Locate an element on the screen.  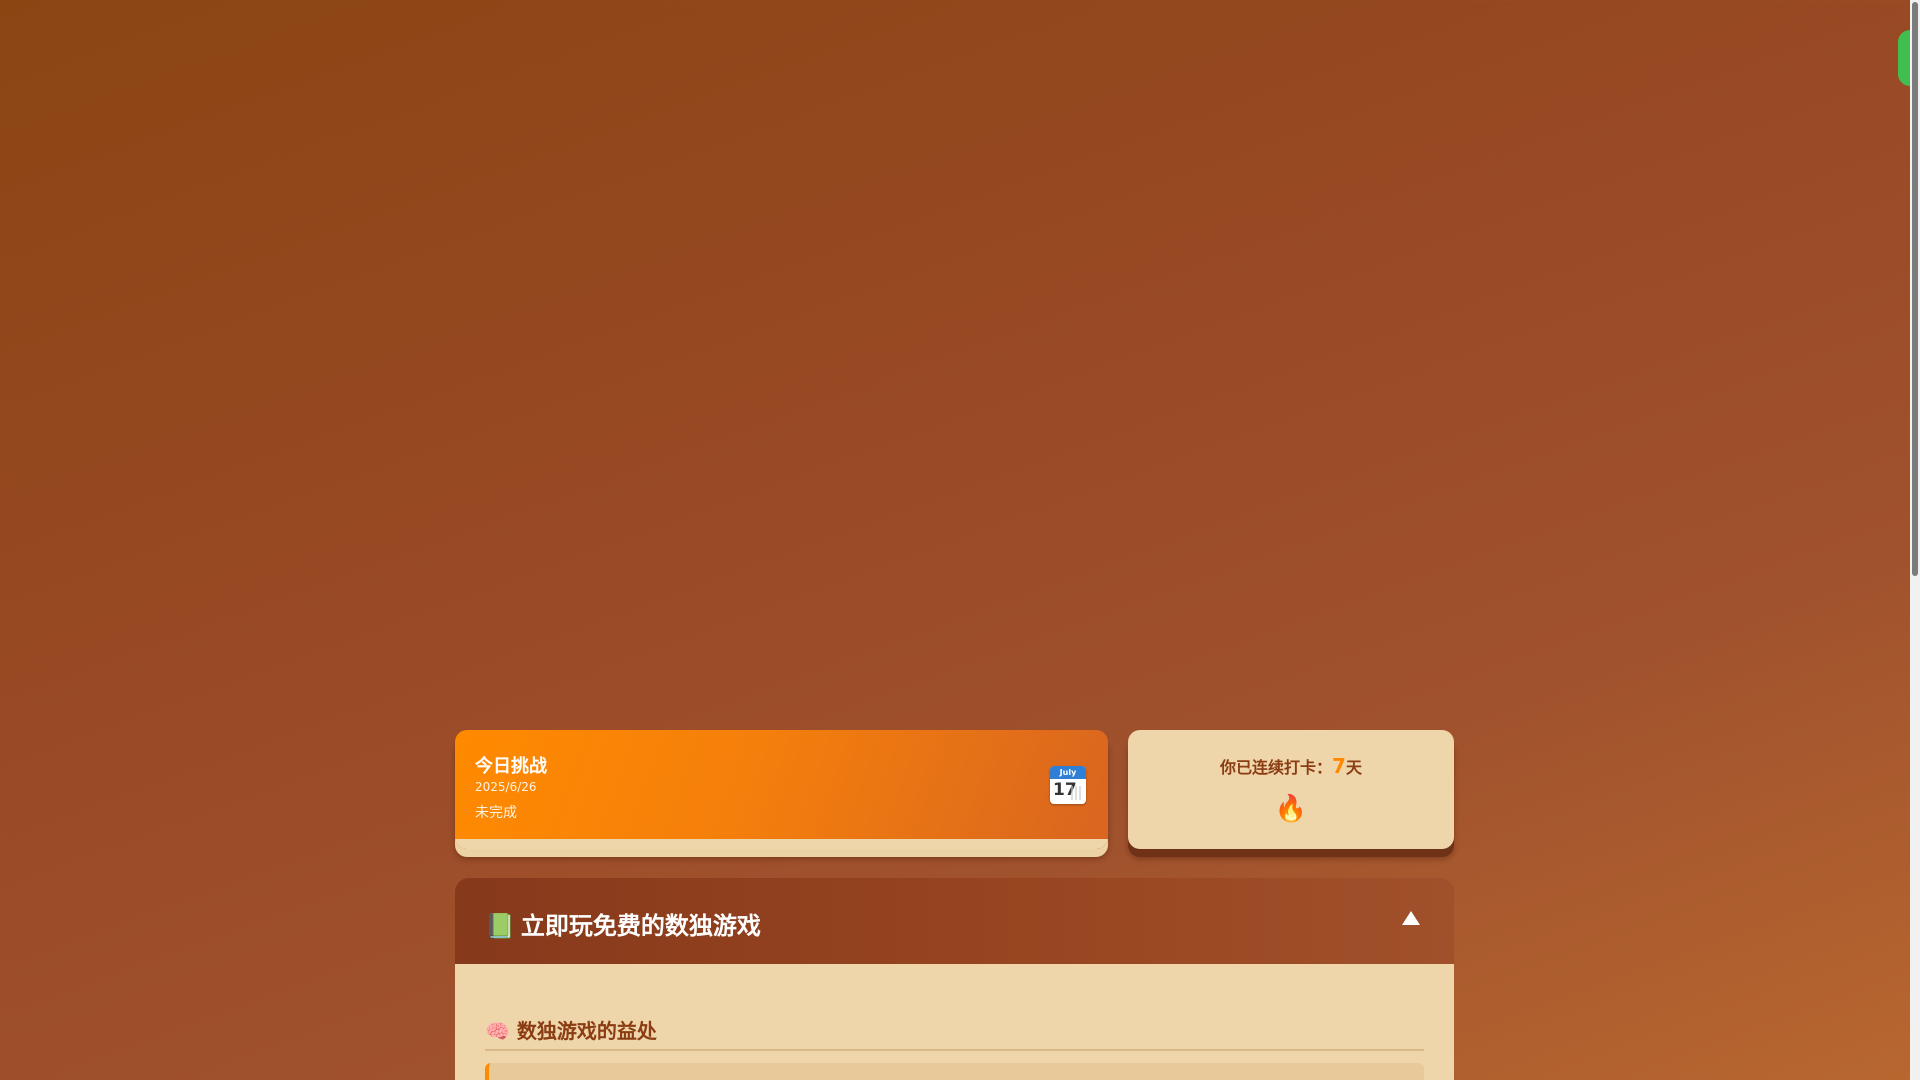
panel-body: 🧠 数独游戏的益处 is located at coordinates (954, 1022).